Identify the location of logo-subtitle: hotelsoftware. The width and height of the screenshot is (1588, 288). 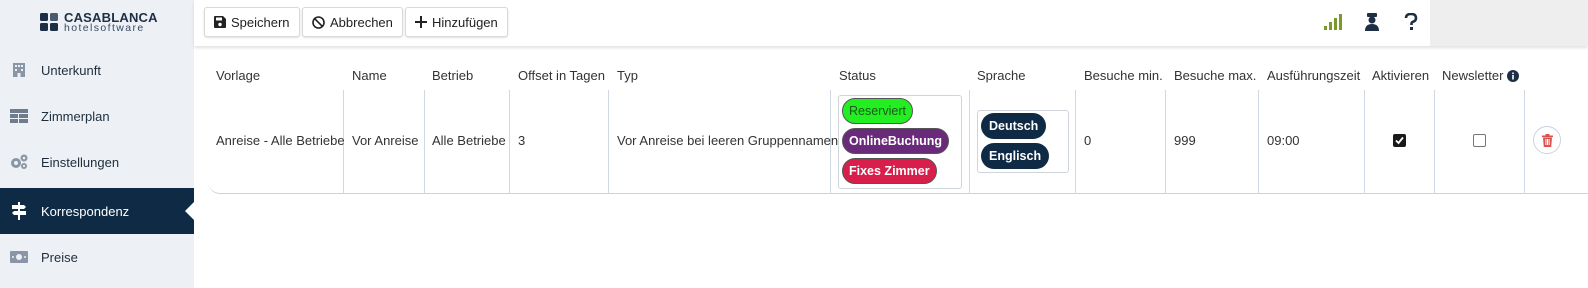
(104, 28).